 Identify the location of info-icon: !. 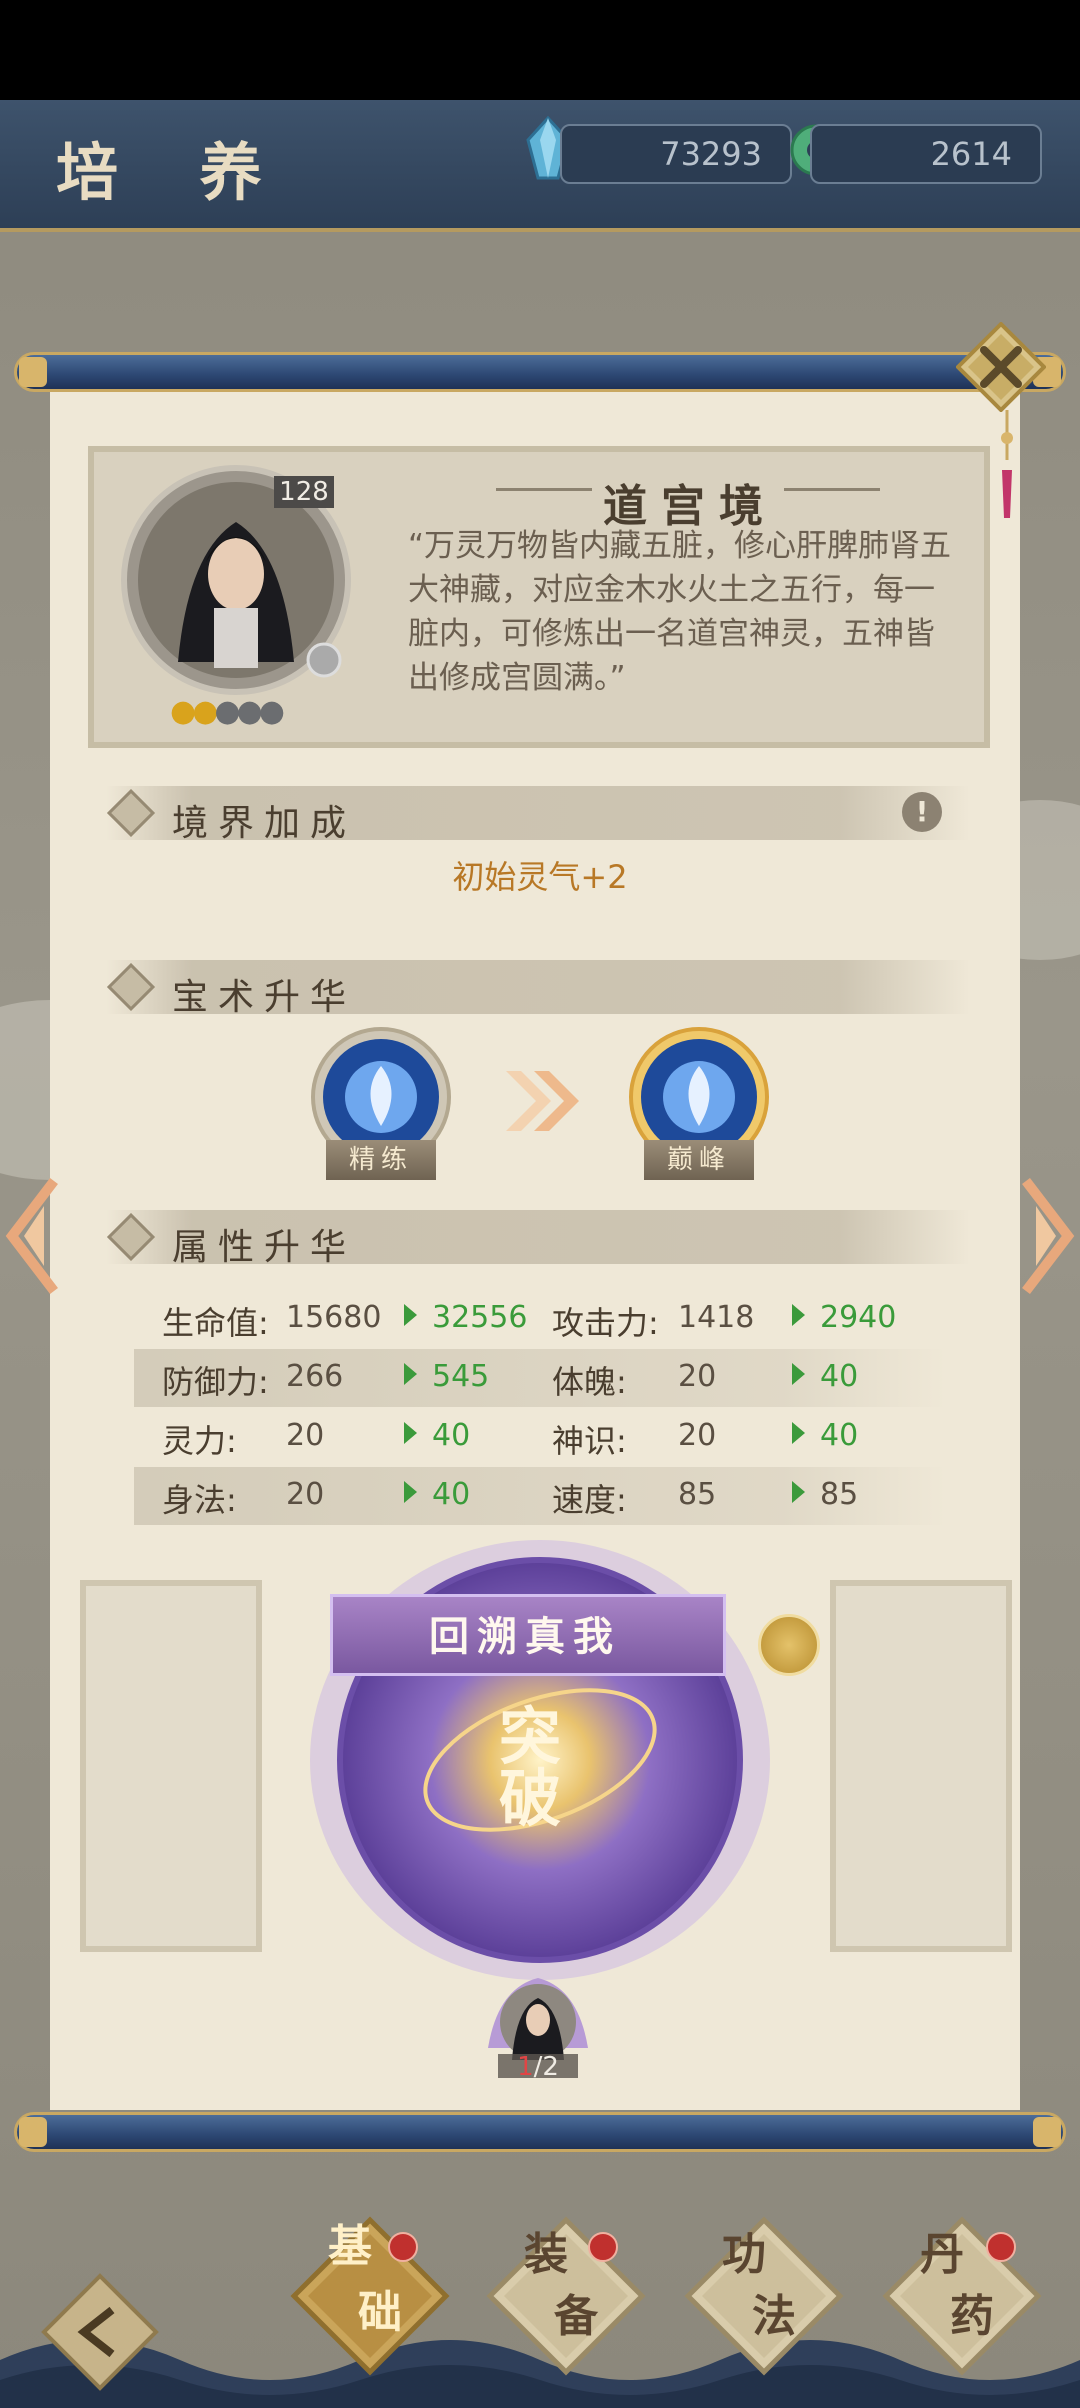
(922, 812).